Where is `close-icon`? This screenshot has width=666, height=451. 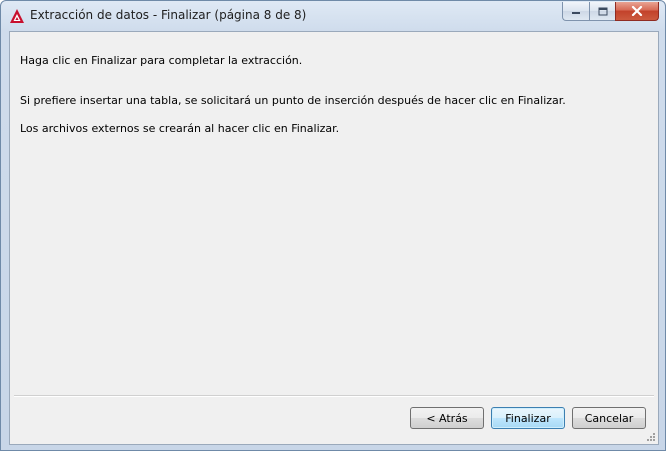 close-icon is located at coordinates (637, 11).